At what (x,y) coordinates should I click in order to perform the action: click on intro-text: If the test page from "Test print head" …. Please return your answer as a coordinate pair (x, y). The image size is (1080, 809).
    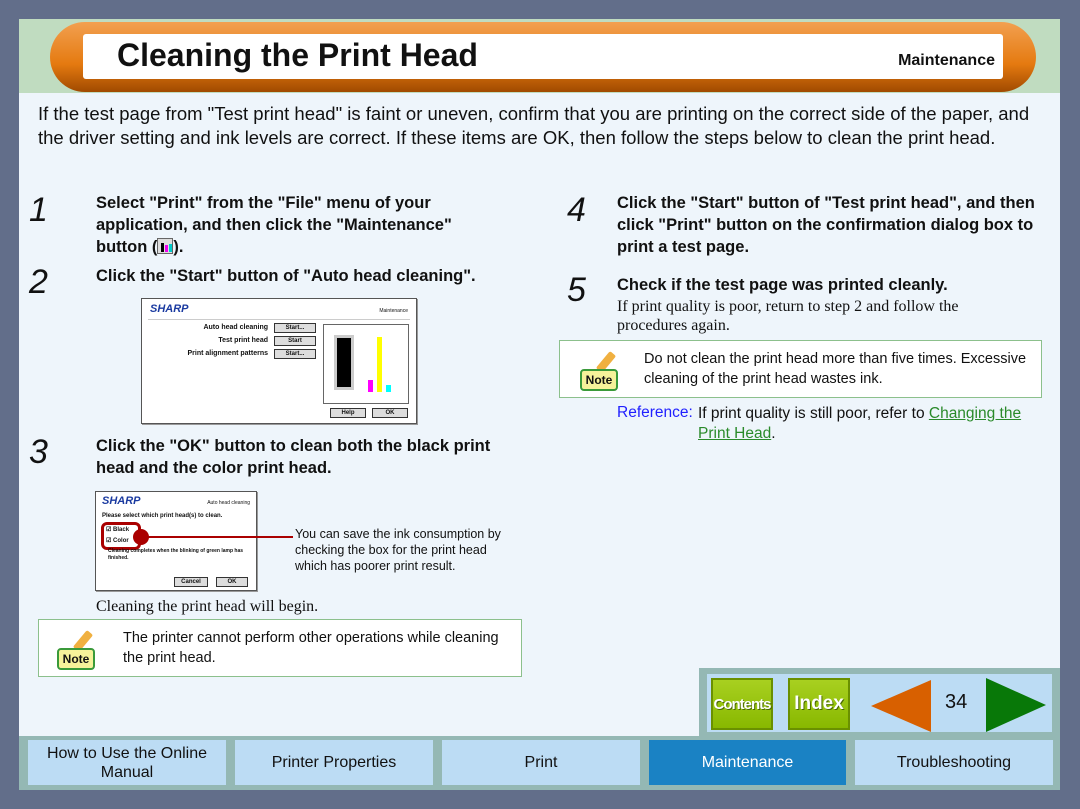
    Looking at the image, I should click on (534, 125).